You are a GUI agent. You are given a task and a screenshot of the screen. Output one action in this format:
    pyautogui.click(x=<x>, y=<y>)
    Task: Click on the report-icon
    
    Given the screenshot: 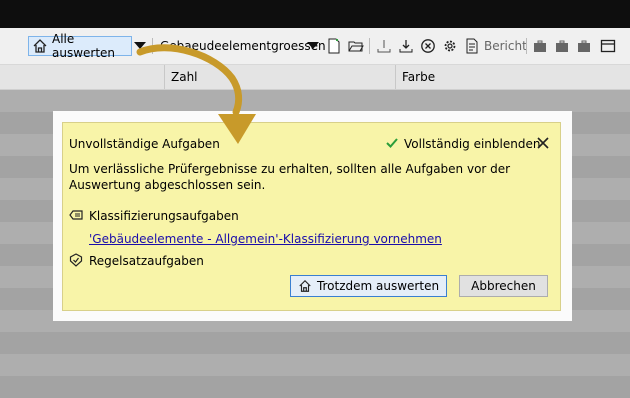 What is the action you would take?
    pyautogui.click(x=472, y=46)
    